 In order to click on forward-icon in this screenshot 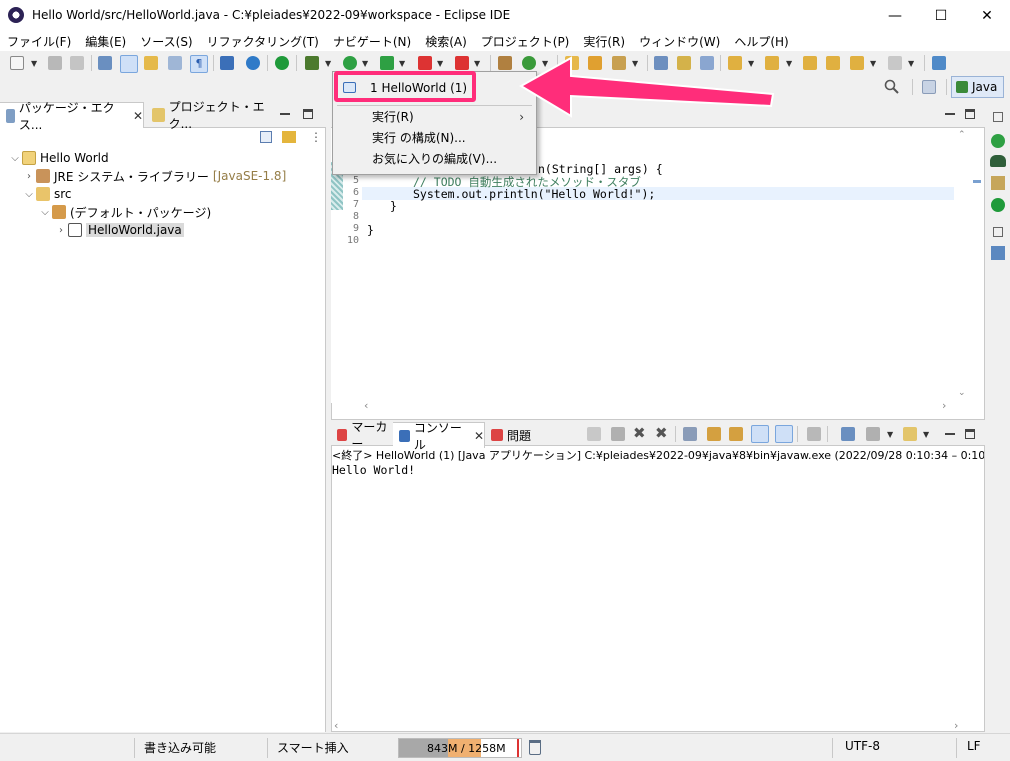, I will do `click(895, 63)`.